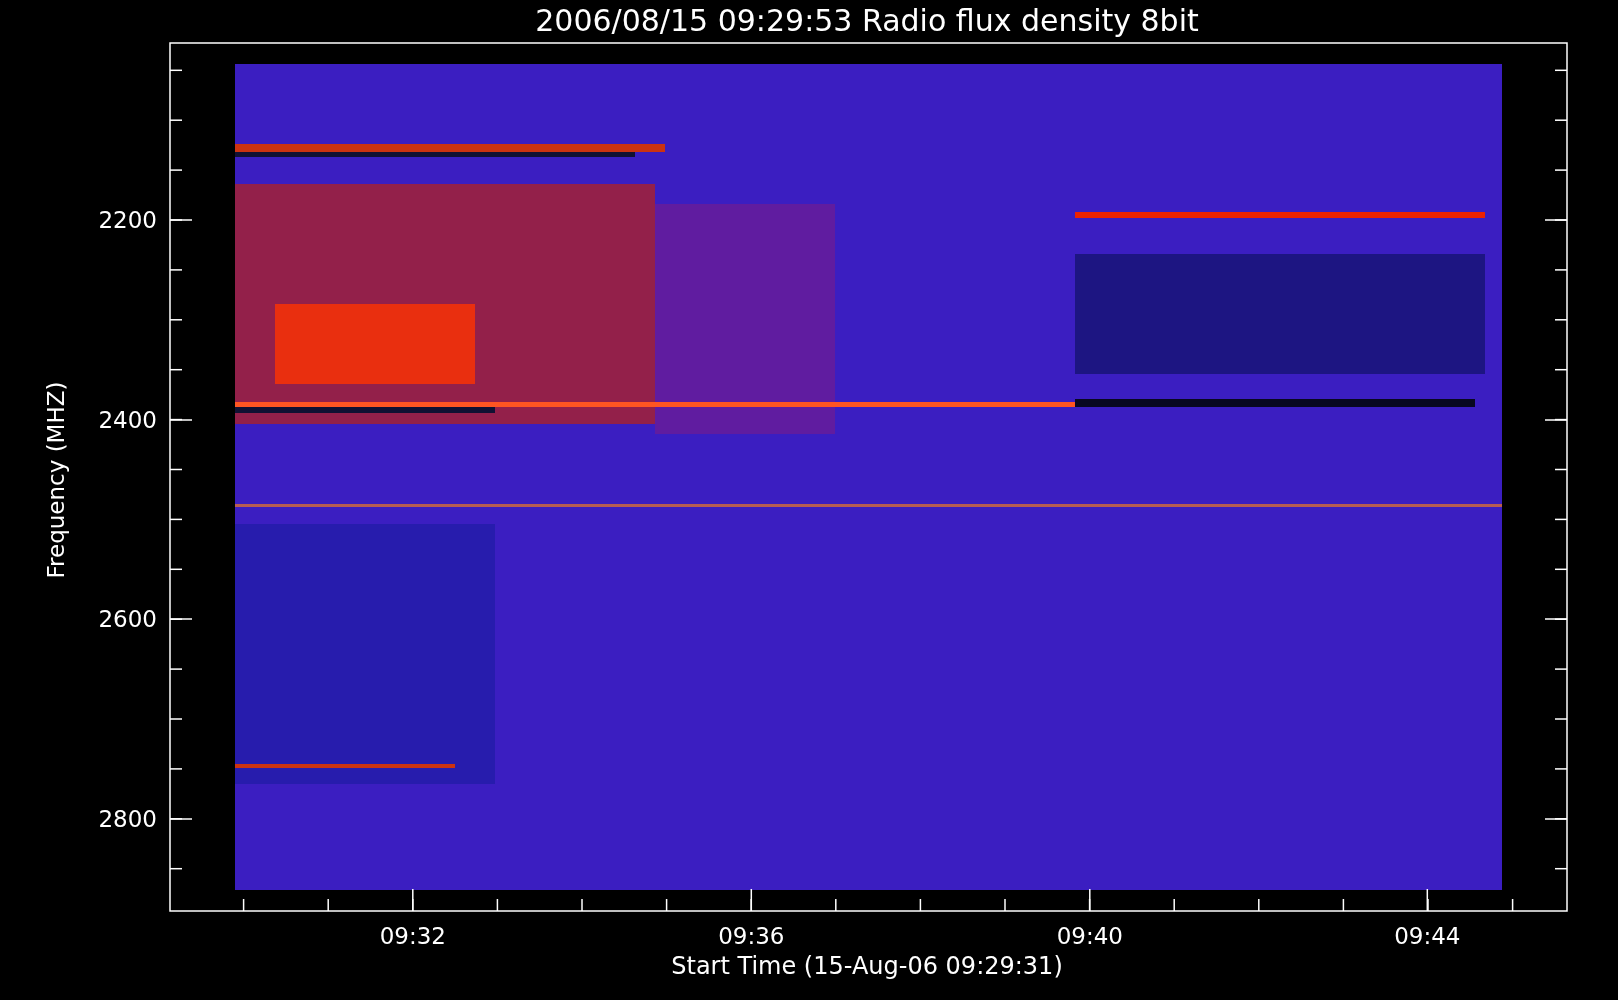 This screenshot has width=1618, height=1000. Describe the element at coordinates (1427, 936) in the screenshot. I see `tick-label: 09:44` at that location.